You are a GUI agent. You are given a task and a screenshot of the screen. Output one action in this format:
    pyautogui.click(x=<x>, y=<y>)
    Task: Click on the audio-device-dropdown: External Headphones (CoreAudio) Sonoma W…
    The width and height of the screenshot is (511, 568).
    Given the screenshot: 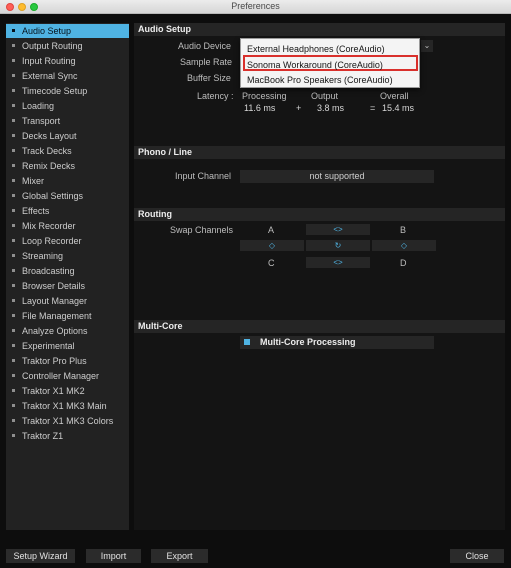 What is the action you would take?
    pyautogui.click(x=330, y=63)
    